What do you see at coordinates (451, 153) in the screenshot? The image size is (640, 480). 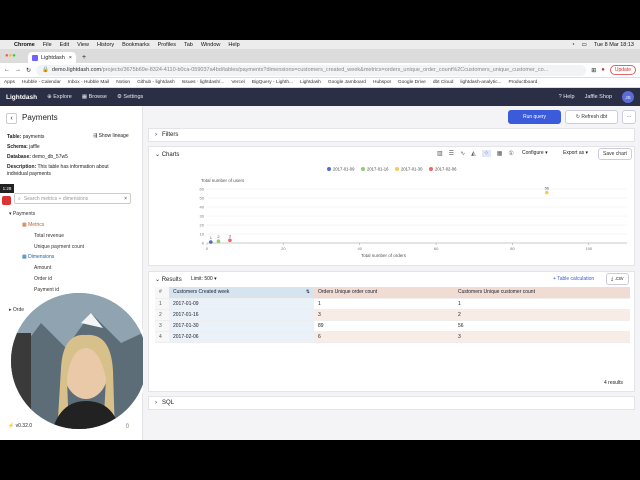 I see `bar-chart-icon: ☰` at bounding box center [451, 153].